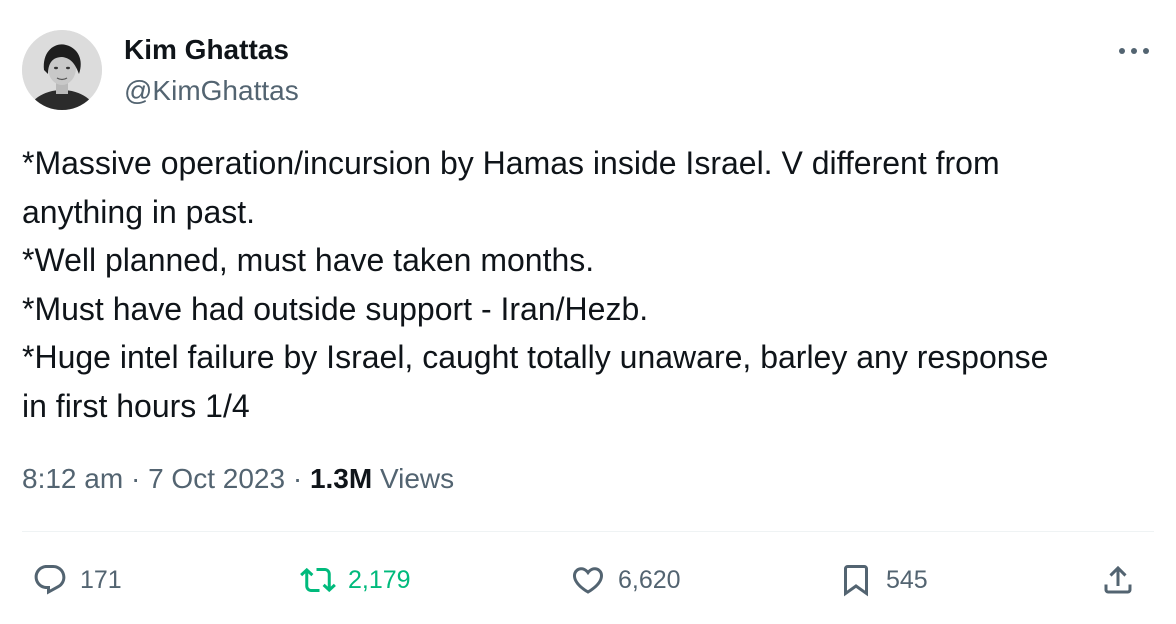 This screenshot has height=624, width=1176. I want to click on author-handle: @KimGhattas, so click(211, 91).